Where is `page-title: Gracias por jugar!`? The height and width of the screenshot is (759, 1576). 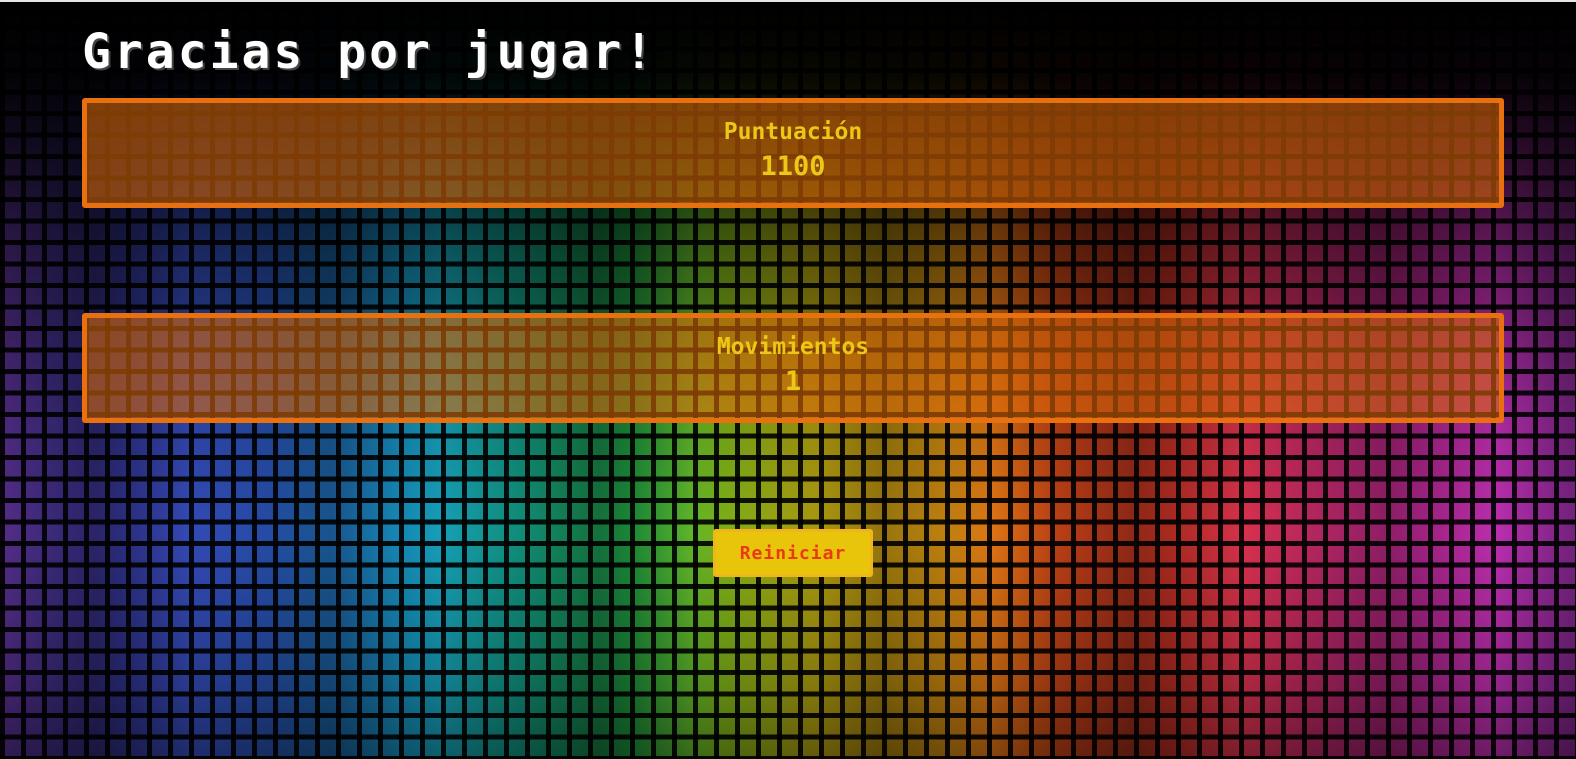
page-title: Gracias por jugar! is located at coordinates (369, 52).